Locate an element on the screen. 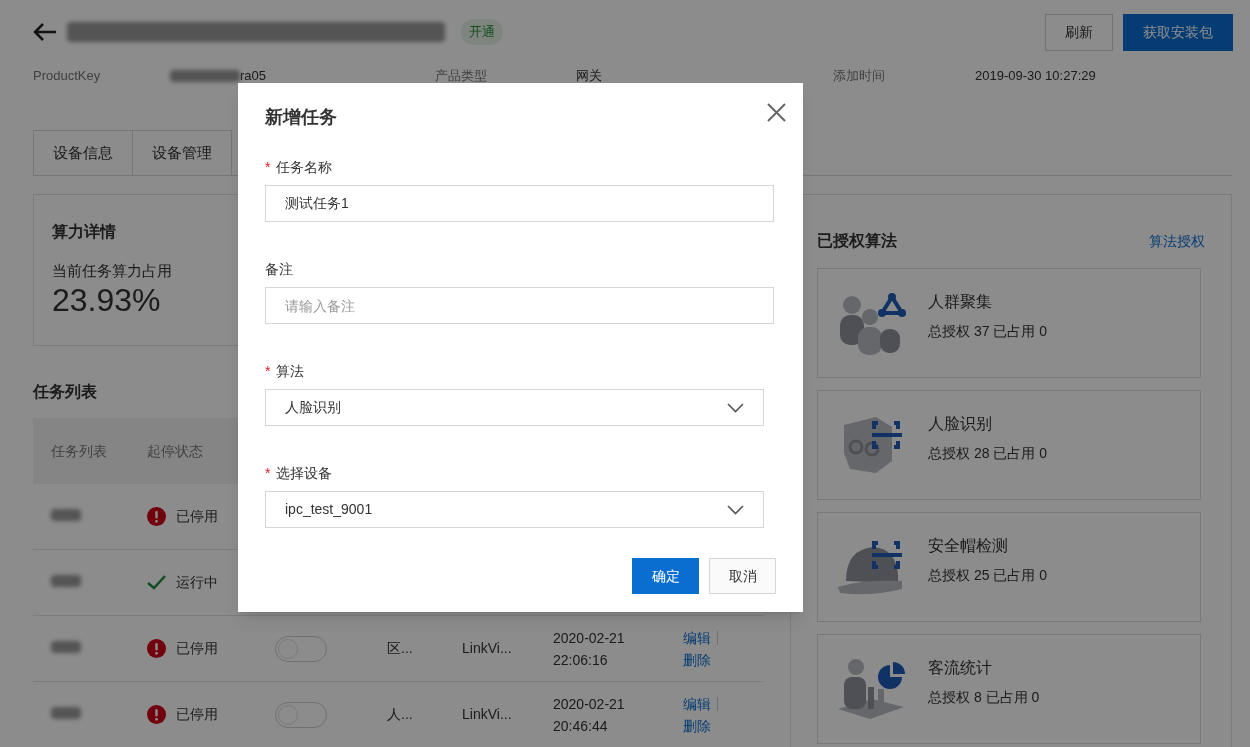 Image resolution: width=1250 pixels, height=747 pixels. select-field: ipc_test_9001 is located at coordinates (514, 509).